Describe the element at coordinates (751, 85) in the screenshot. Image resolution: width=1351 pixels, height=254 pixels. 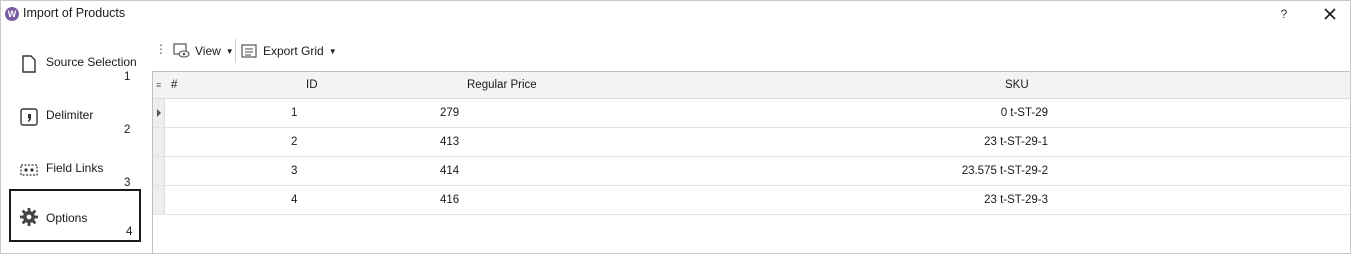
I see `grid-header: ≡ # ID Regular Price SKU` at that location.